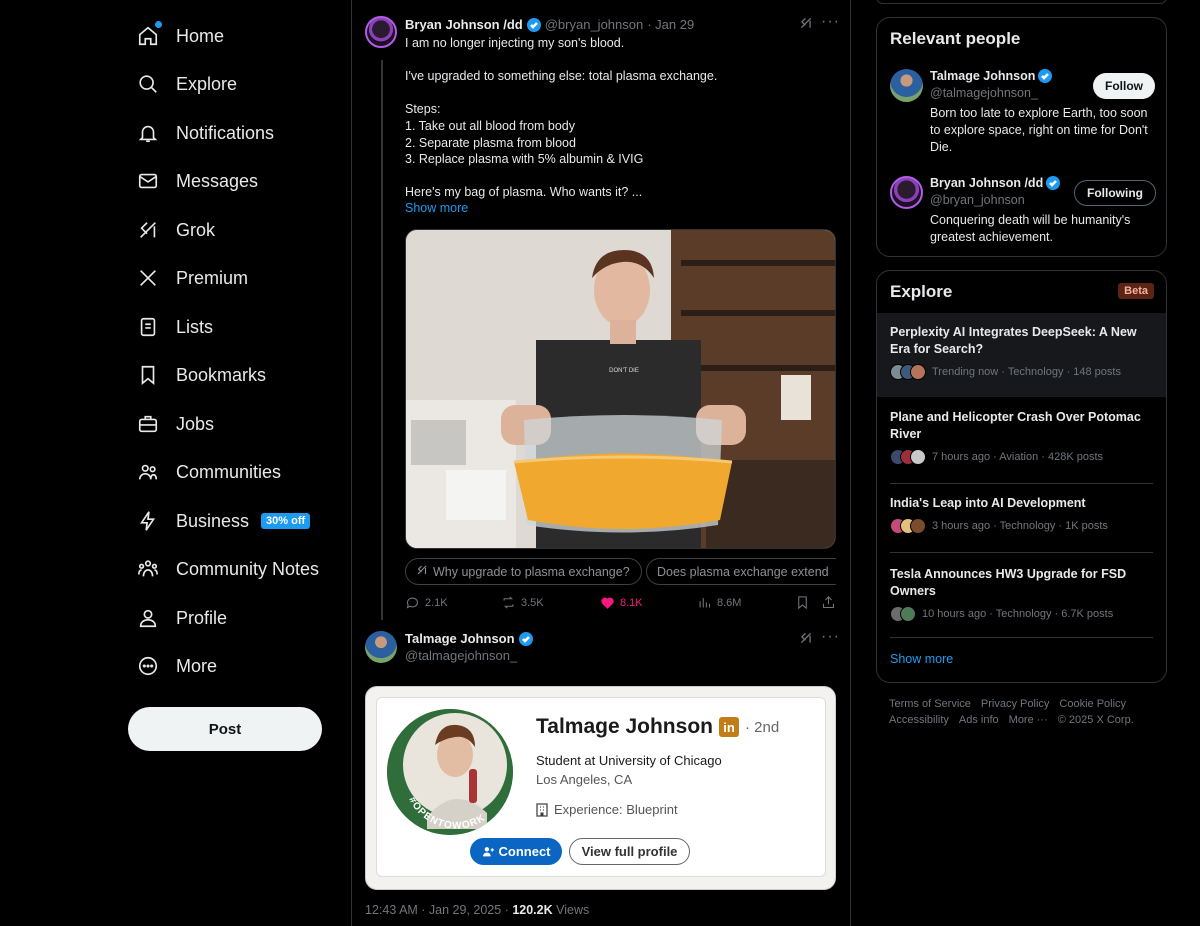 The width and height of the screenshot is (1200, 926). Describe the element at coordinates (464, 24) in the screenshot. I see `author-name: Bryan Johnson /dd` at that location.